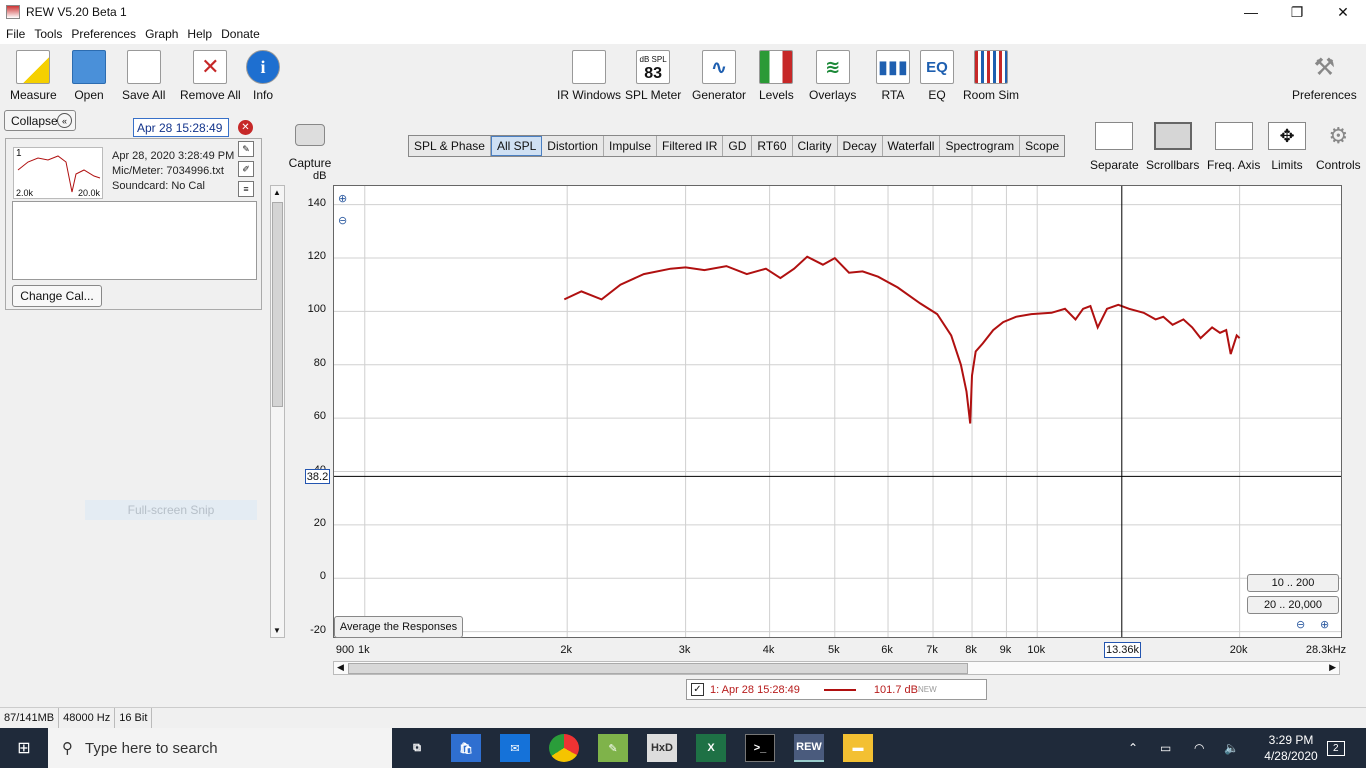 This screenshot has height=768, width=1366. I want to click on remove-measurement-icon: ✕, so click(245, 127).